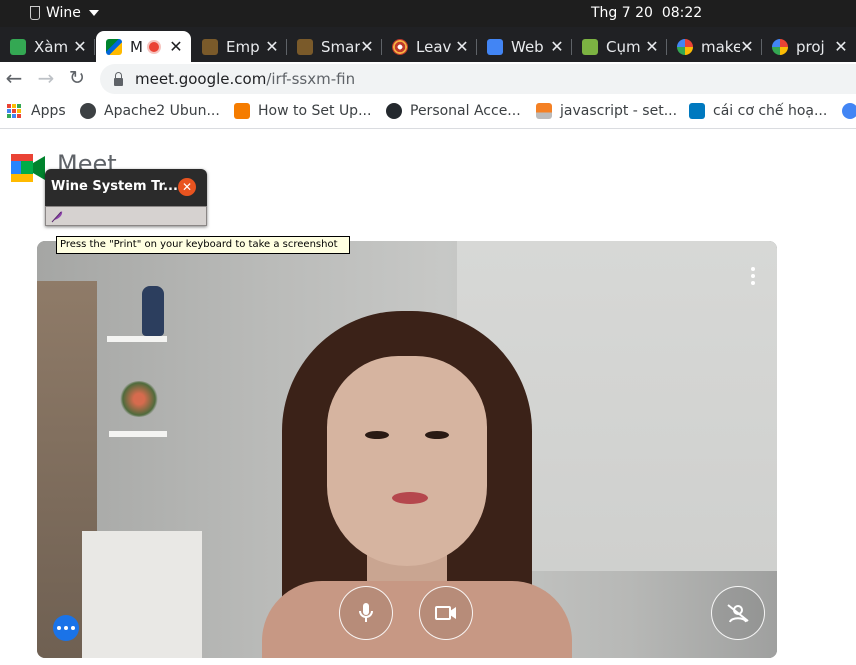 Image resolution: width=856 pixels, height=665 pixels. Describe the element at coordinates (340, 46) in the screenshot. I see `tab-title: Smar` at that location.